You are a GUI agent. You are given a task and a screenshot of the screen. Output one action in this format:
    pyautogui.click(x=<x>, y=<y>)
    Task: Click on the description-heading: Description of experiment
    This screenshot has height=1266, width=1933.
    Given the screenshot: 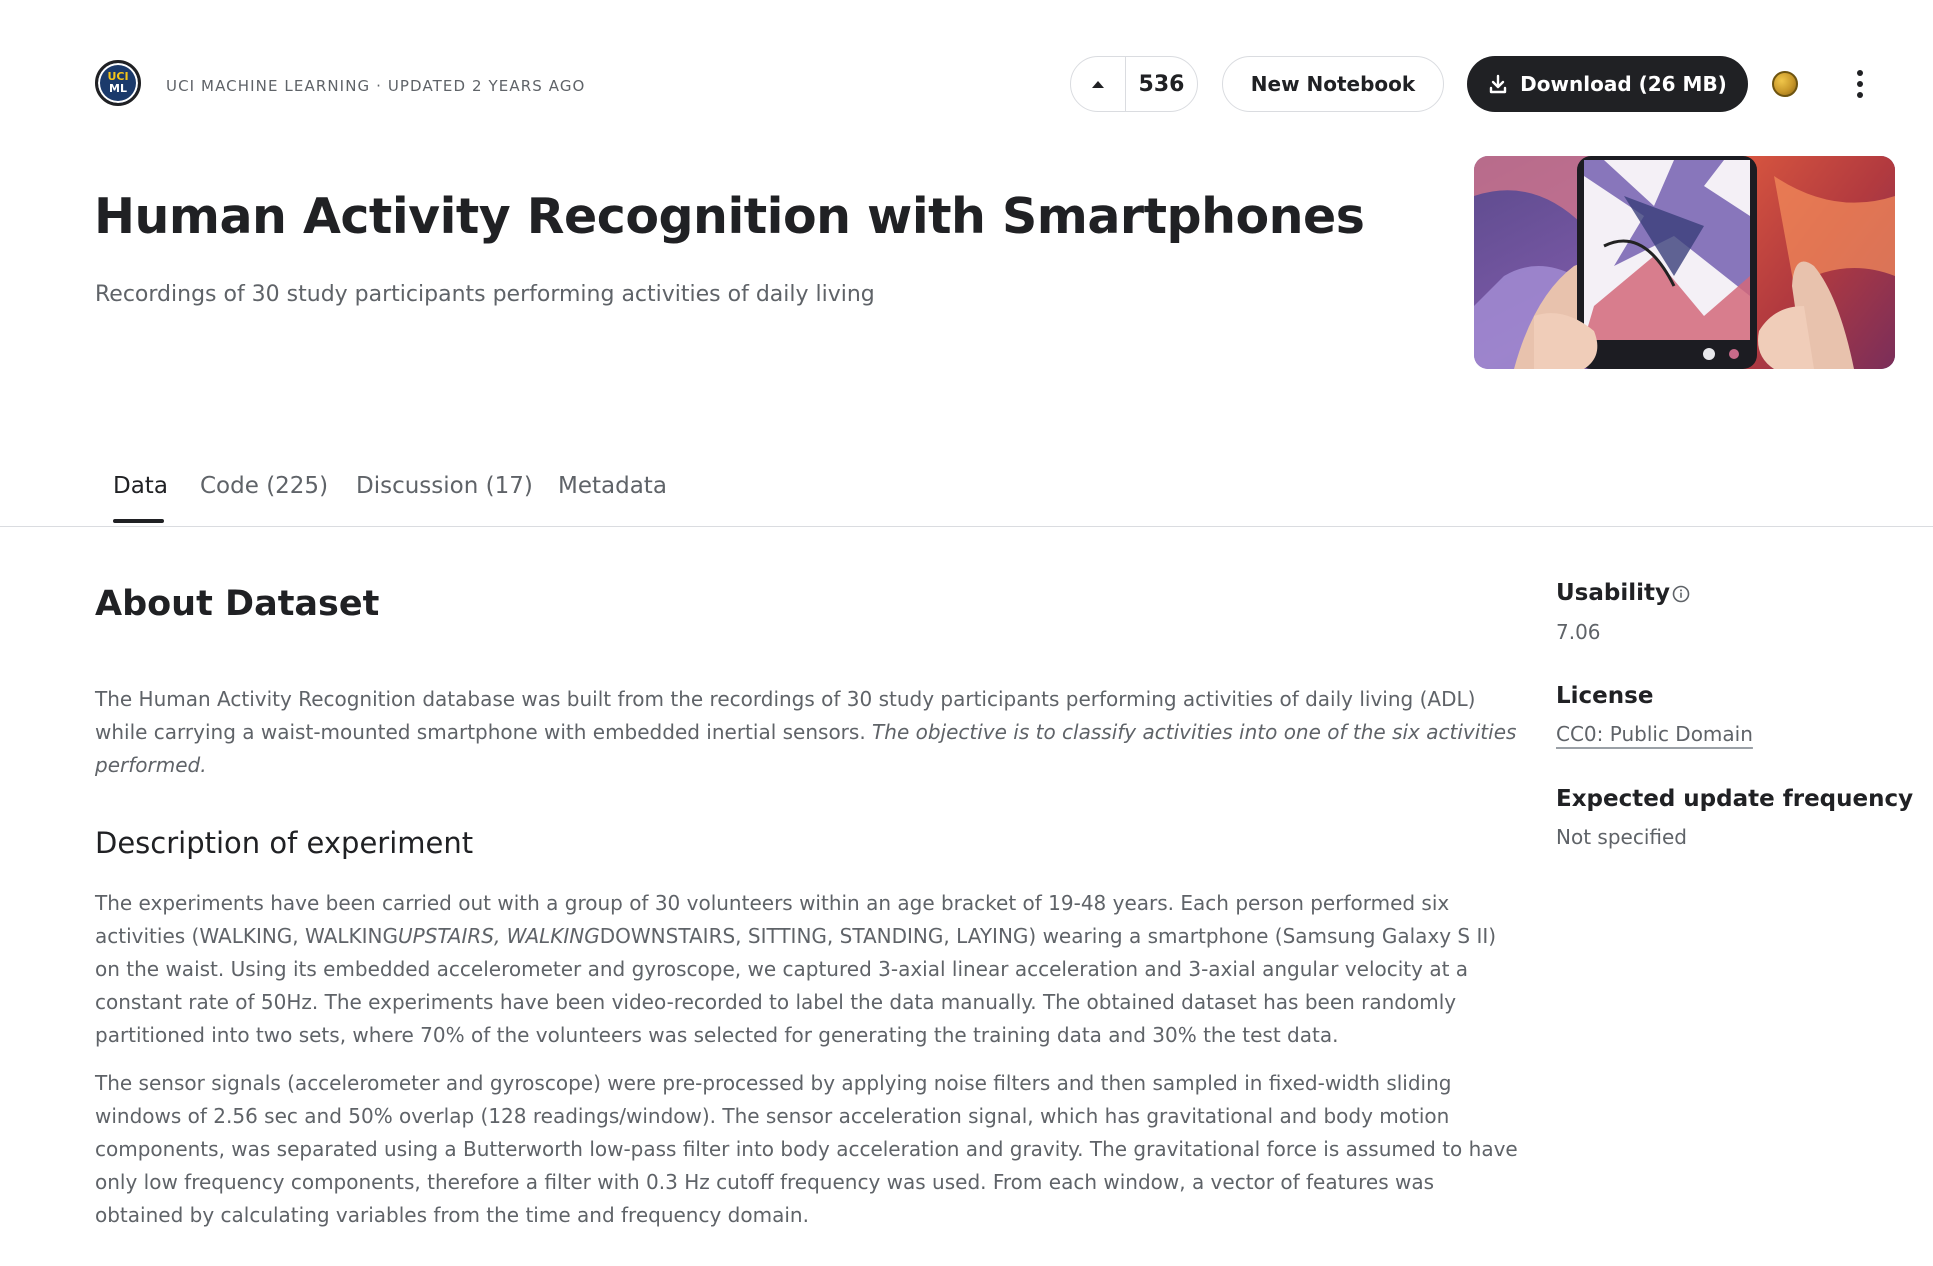 What is the action you would take?
    pyautogui.click(x=284, y=843)
    